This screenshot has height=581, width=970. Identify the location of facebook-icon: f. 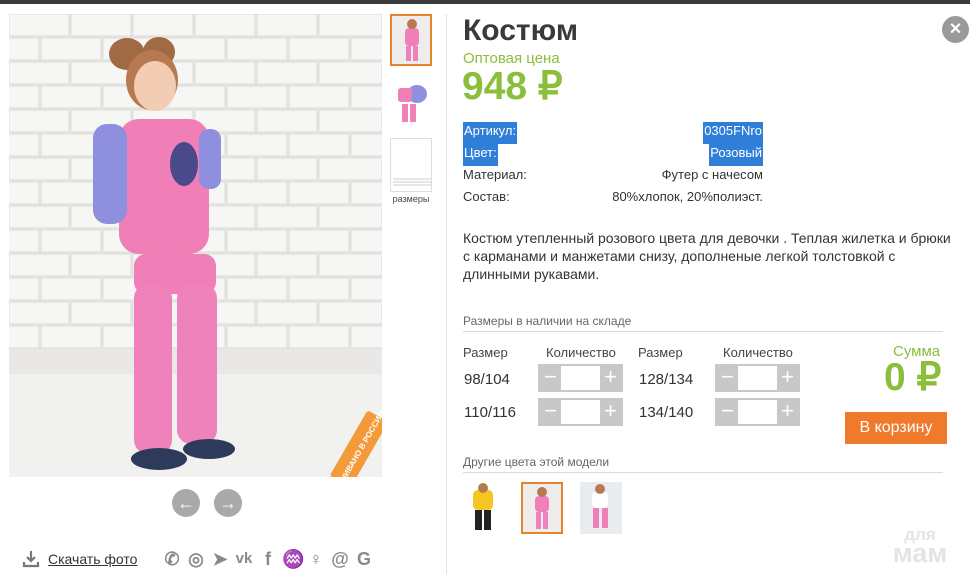
(268, 559).